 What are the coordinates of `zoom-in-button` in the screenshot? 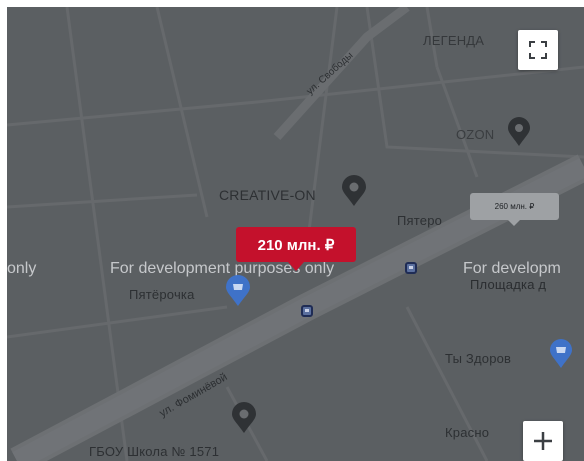 It's located at (543, 441).